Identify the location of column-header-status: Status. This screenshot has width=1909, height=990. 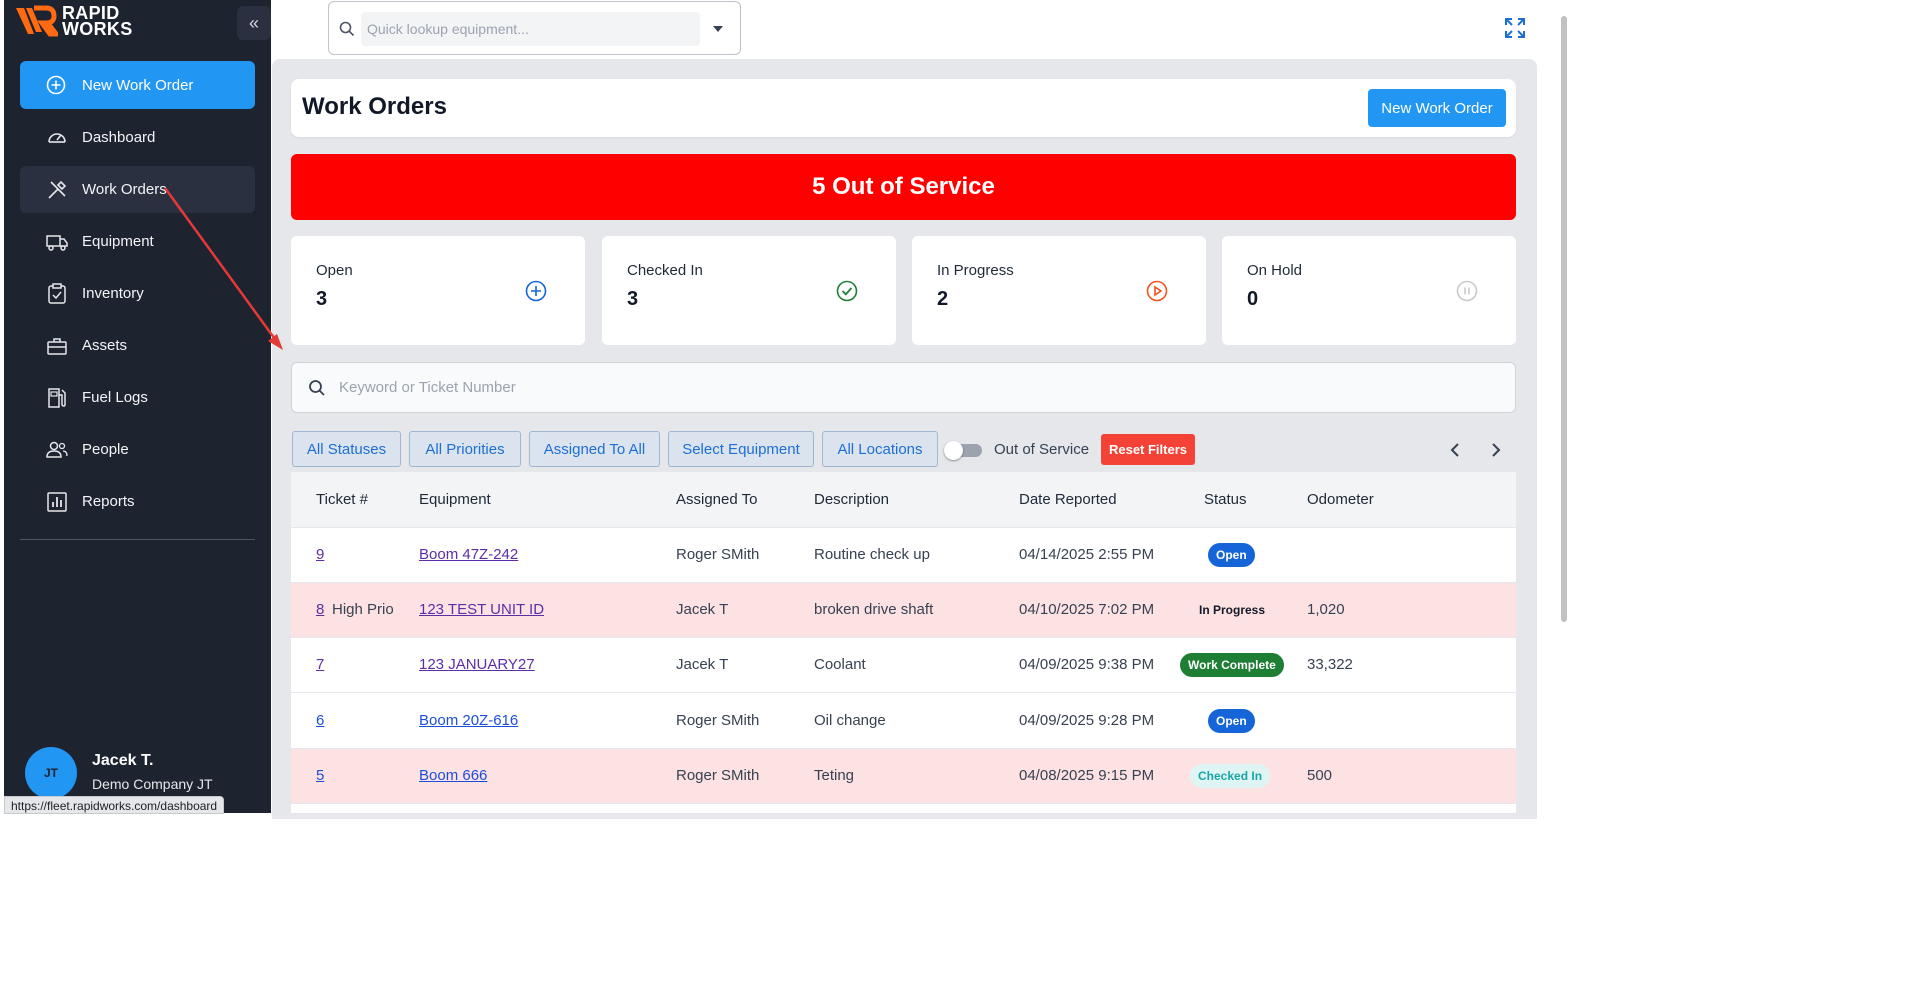
(1225, 499).